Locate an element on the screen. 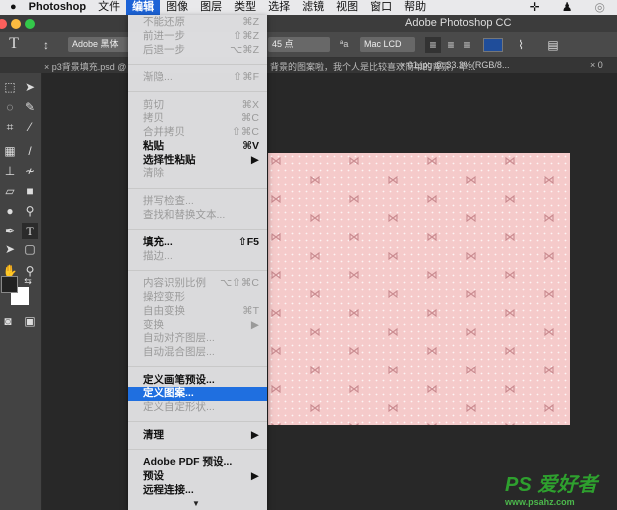 The image size is (617, 510). menu-file: 文件 is located at coordinates (109, 7).